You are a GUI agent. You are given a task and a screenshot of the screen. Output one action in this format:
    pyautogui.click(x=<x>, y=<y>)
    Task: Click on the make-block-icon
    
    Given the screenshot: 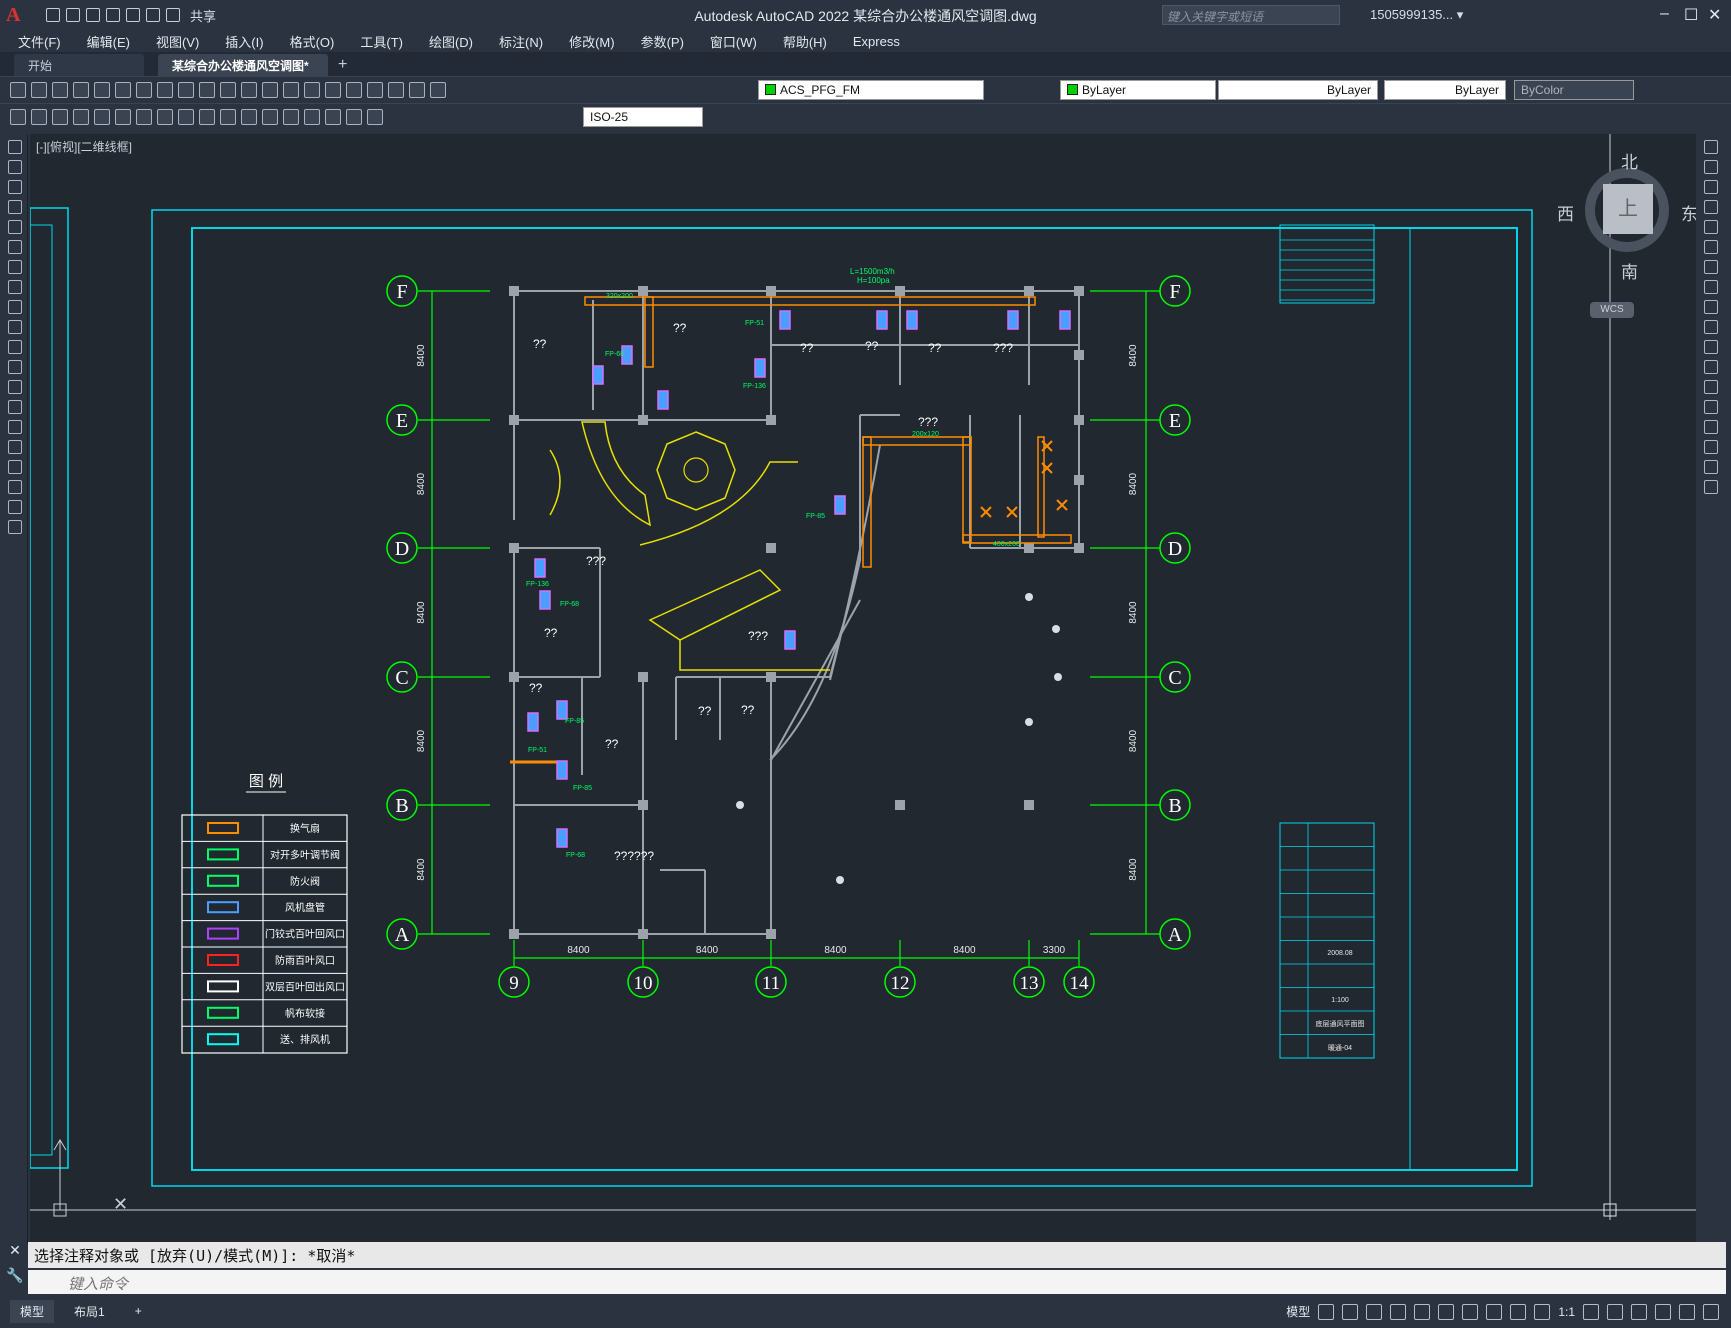 What is the action you would take?
    pyautogui.click(x=15, y=387)
    